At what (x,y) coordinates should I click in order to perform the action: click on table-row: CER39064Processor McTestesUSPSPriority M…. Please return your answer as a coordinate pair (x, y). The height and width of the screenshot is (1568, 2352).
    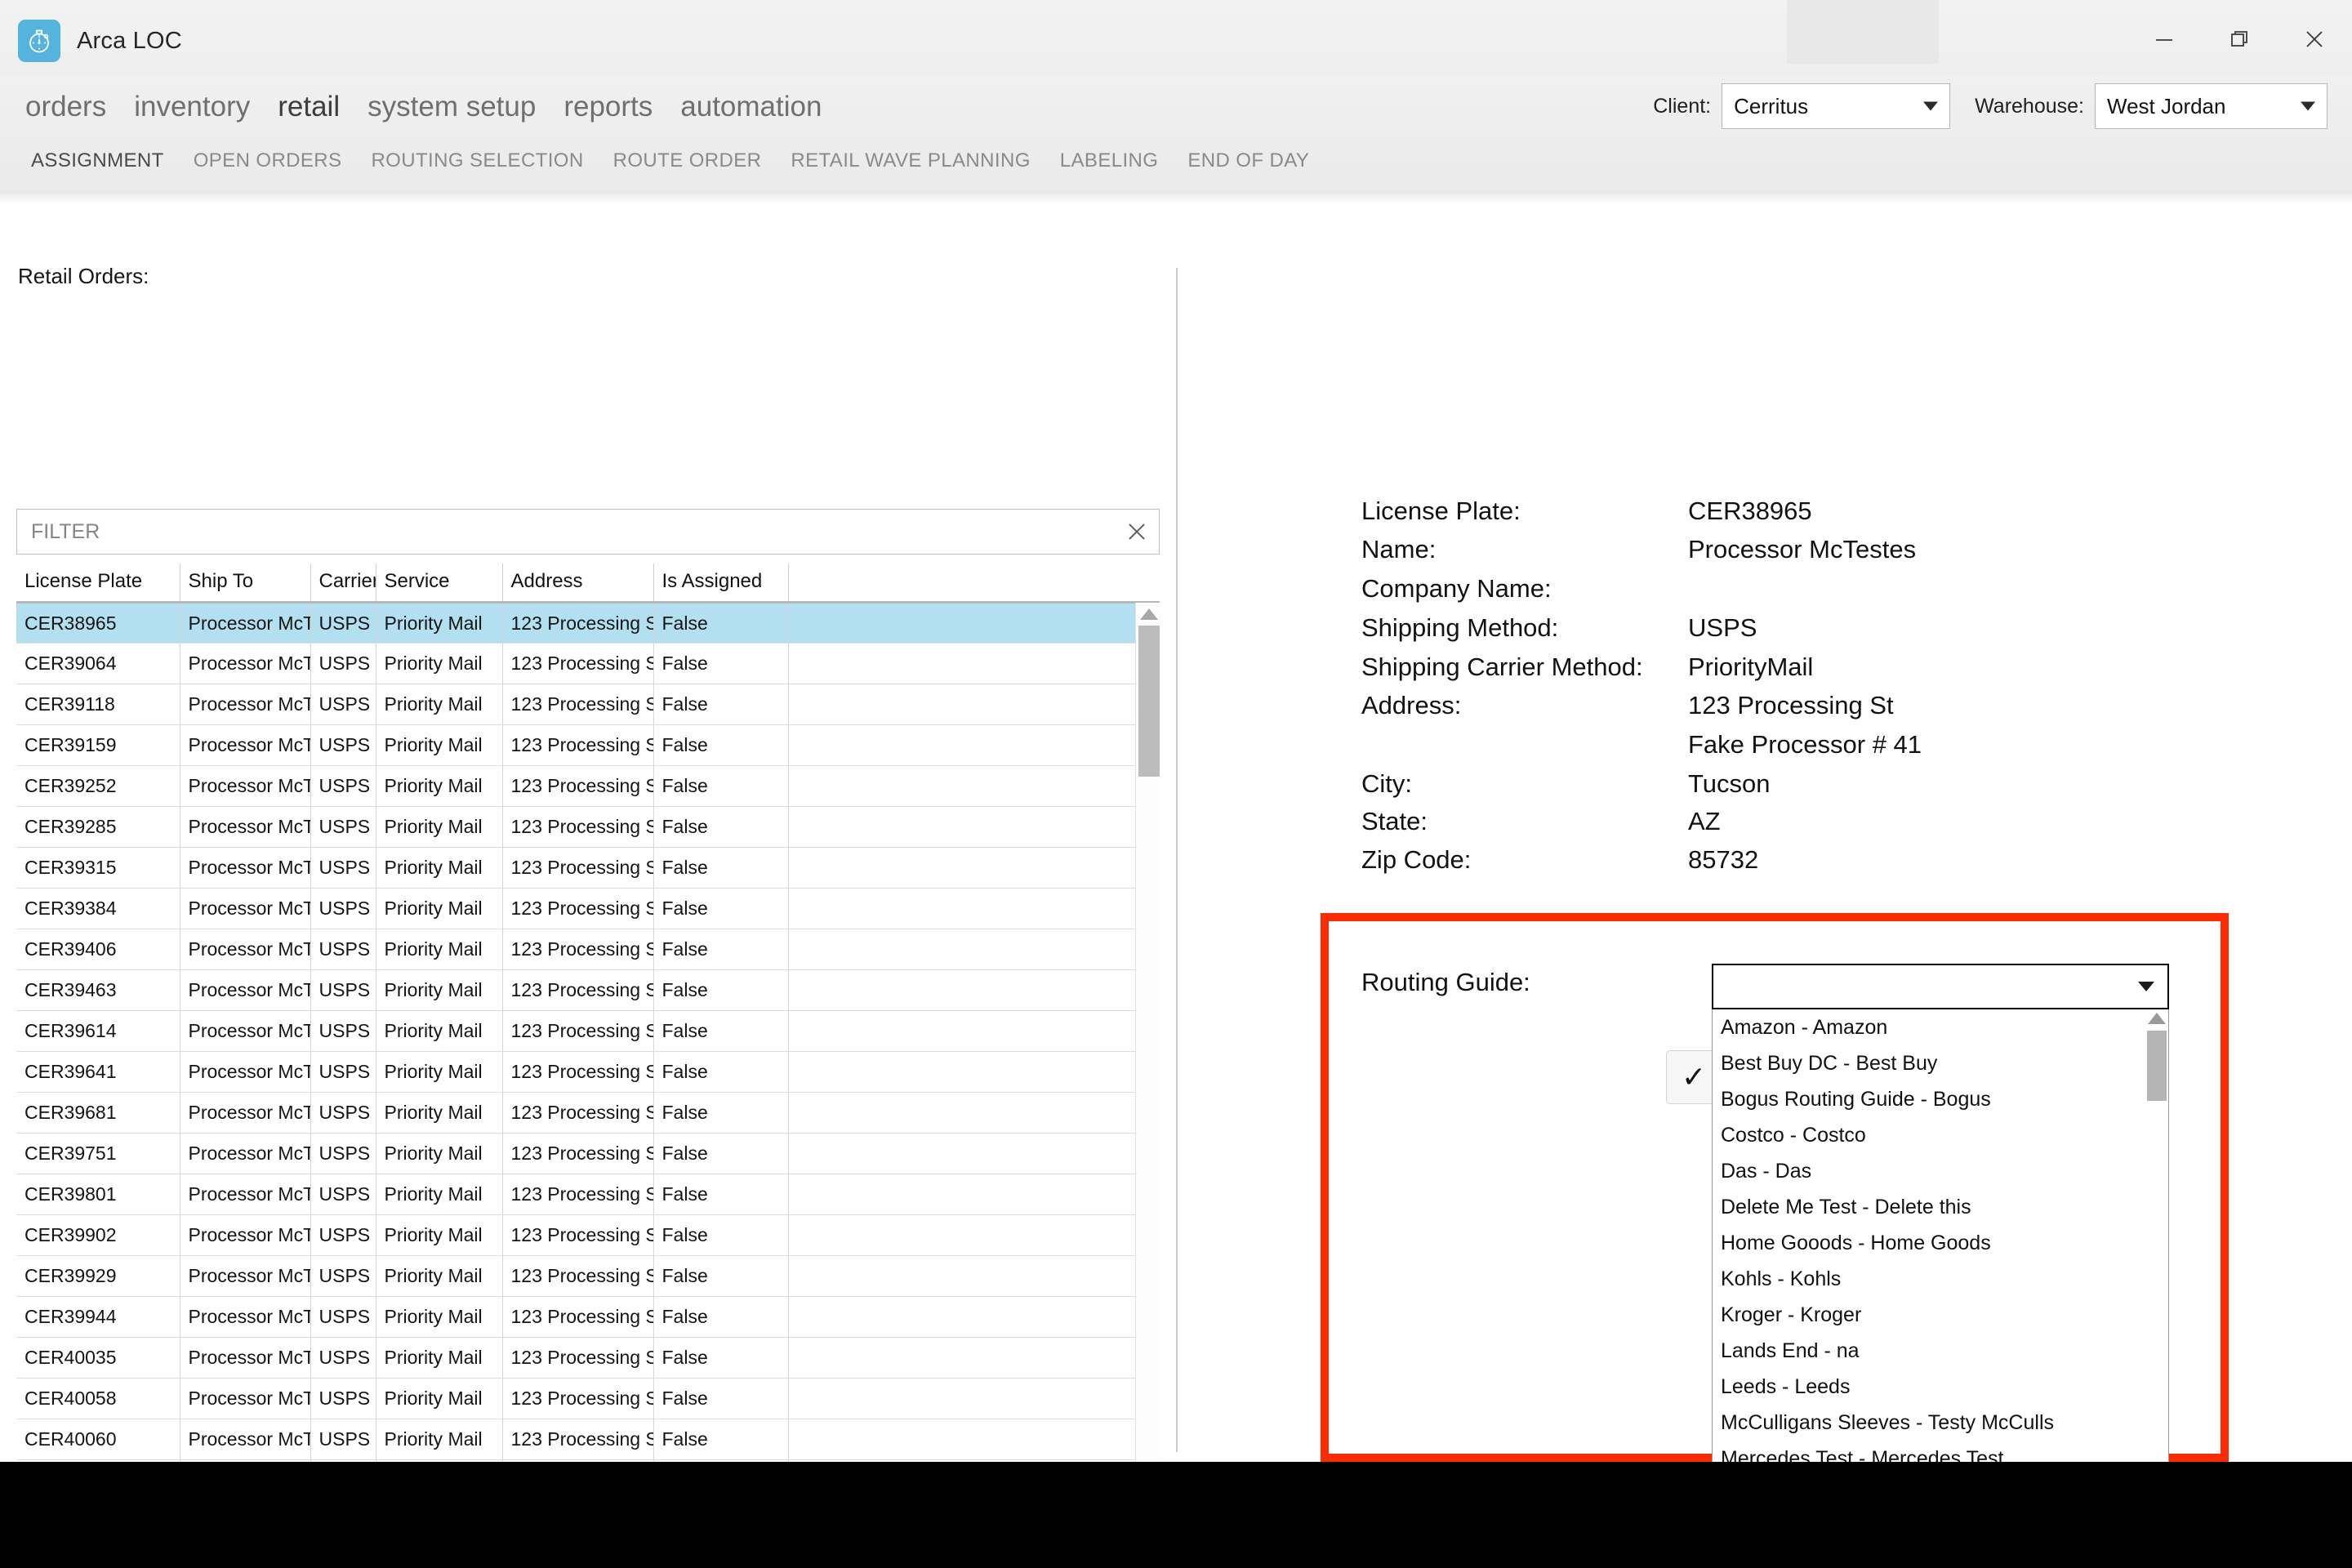
    Looking at the image, I should click on (588, 663).